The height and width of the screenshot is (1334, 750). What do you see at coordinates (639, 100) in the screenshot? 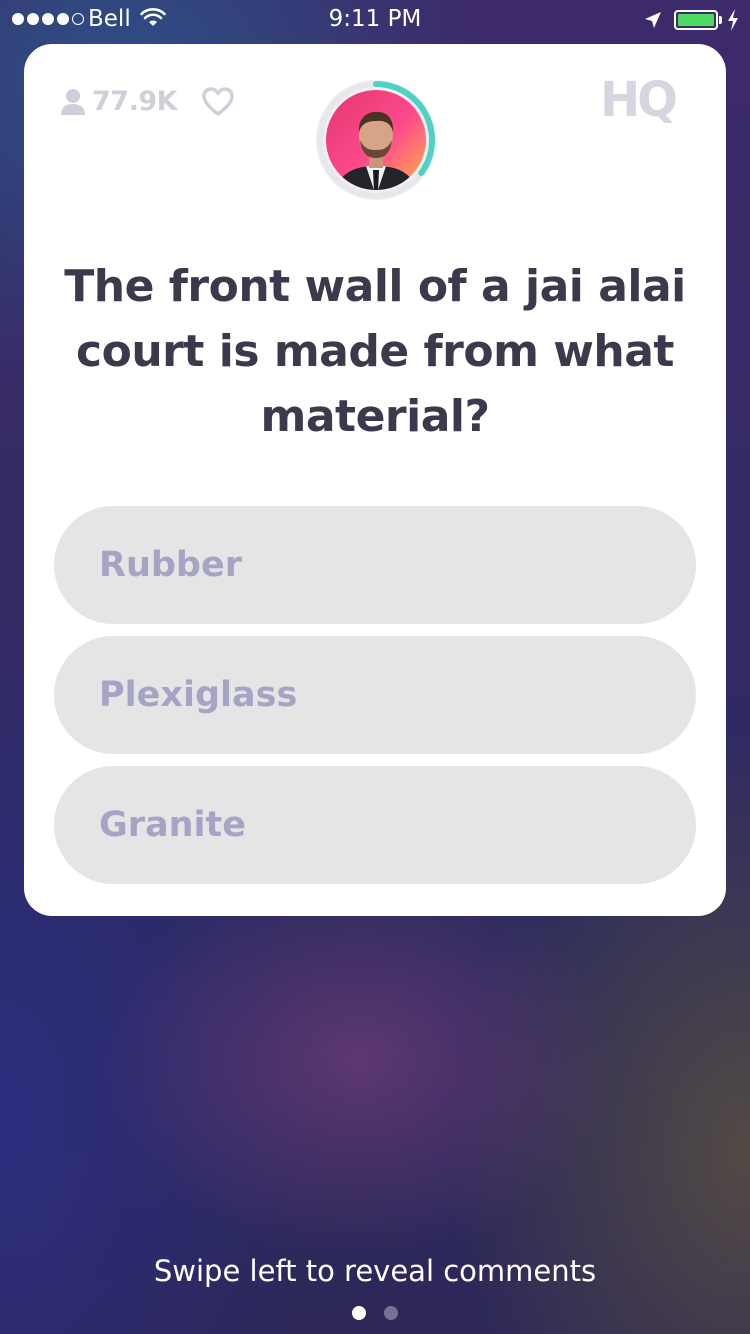
I see `hq-logo: HQ` at bounding box center [639, 100].